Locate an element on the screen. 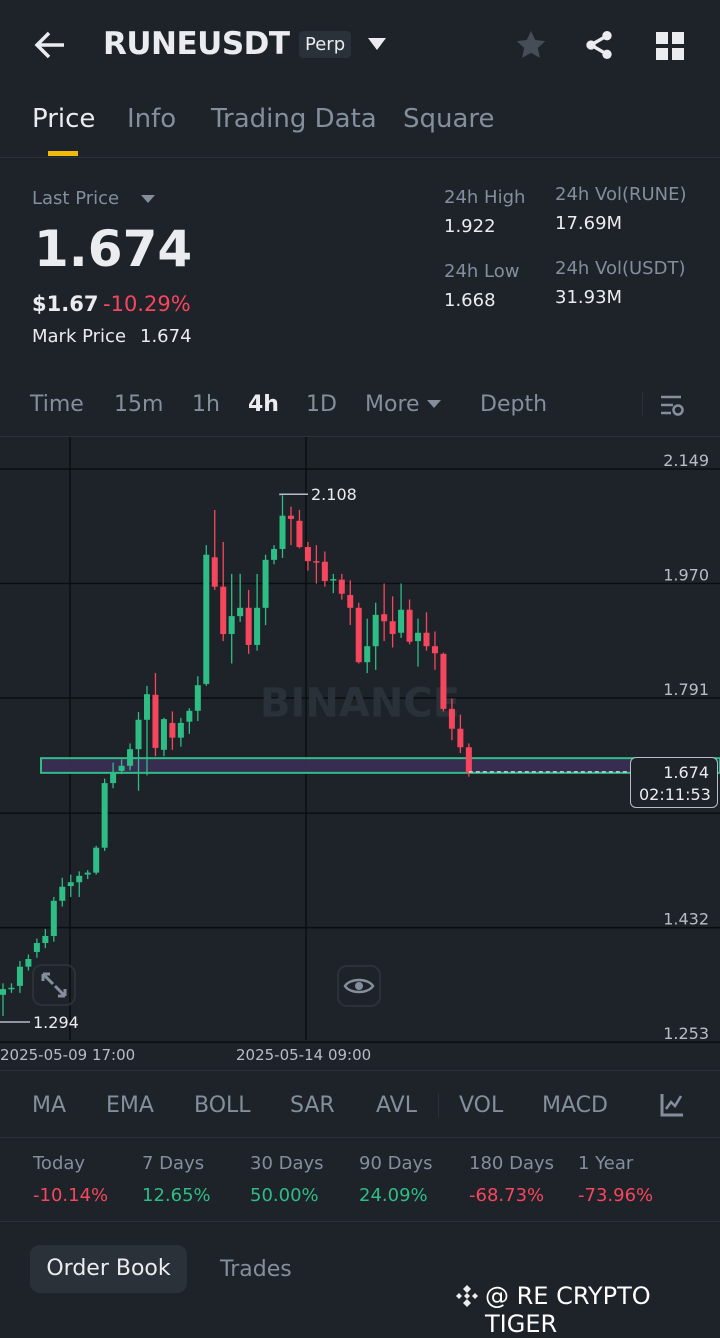  indicator-settings-icon is located at coordinates (672, 1107).